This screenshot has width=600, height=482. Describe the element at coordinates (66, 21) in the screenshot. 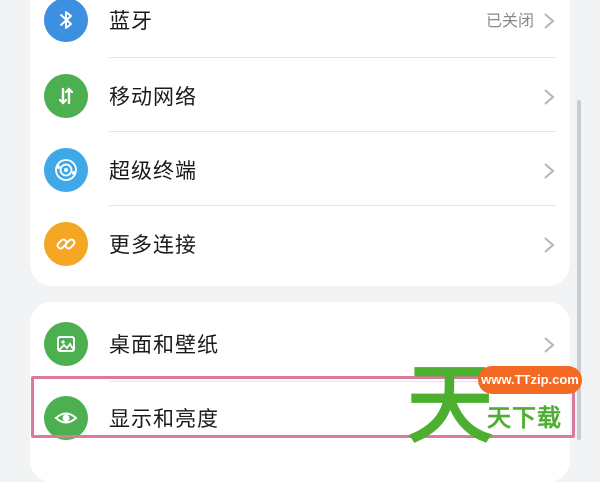

I see `bluetooth-icon` at that location.